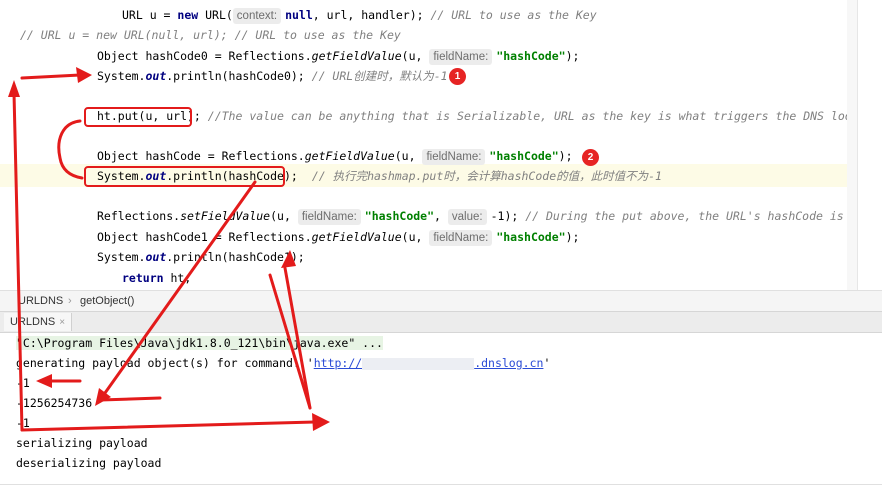 This screenshot has height=491, width=882. What do you see at coordinates (852, 145) in the screenshot?
I see `editor-scrollbar` at bounding box center [852, 145].